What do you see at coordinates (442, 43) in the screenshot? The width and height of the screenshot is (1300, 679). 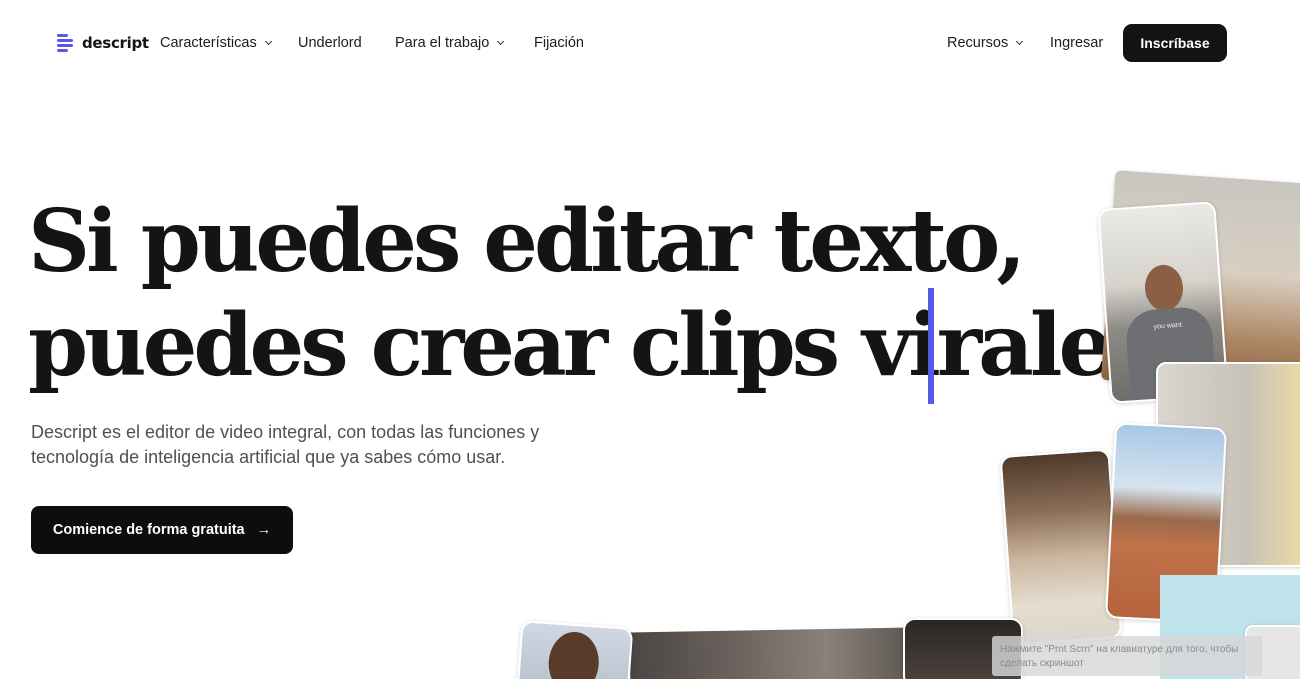 I see `nav-item-label: Para el trabajo` at bounding box center [442, 43].